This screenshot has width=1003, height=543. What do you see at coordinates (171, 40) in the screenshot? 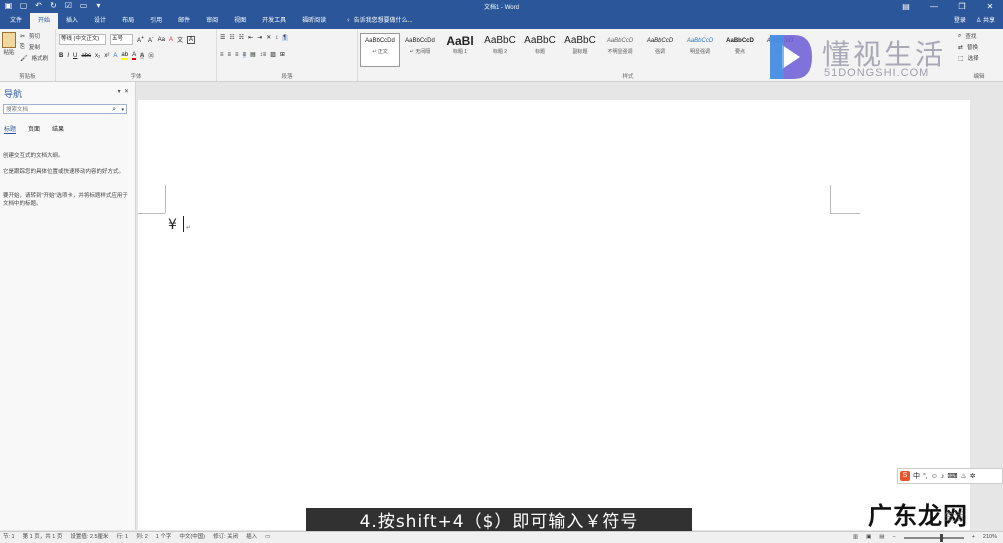
I see `clear-format-icon: A` at bounding box center [171, 40].